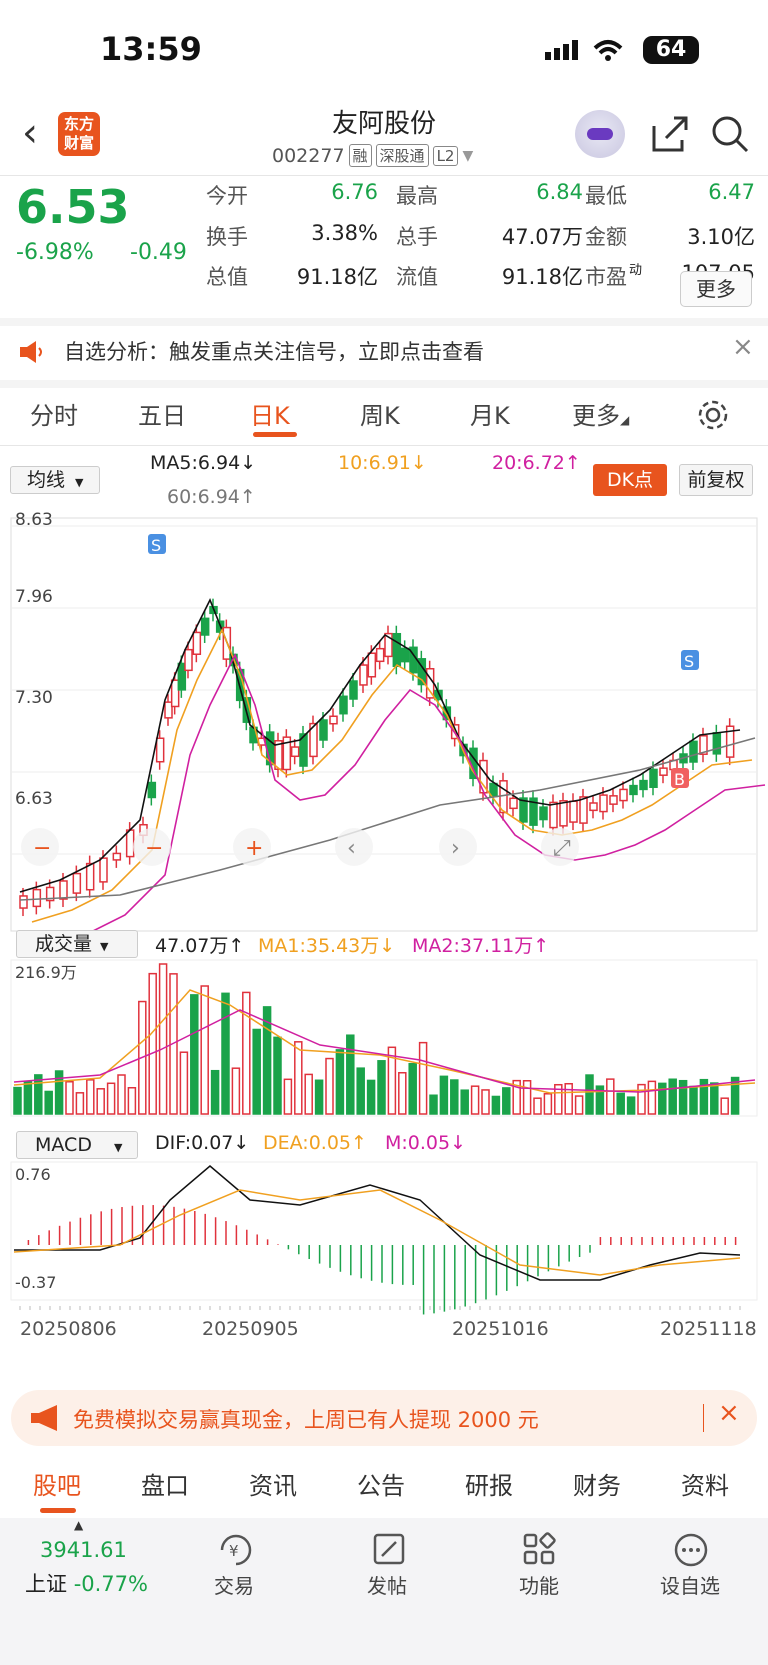  Describe the element at coordinates (77, 1145) in the screenshot. I see `macd-selector: MACD ▼` at that location.